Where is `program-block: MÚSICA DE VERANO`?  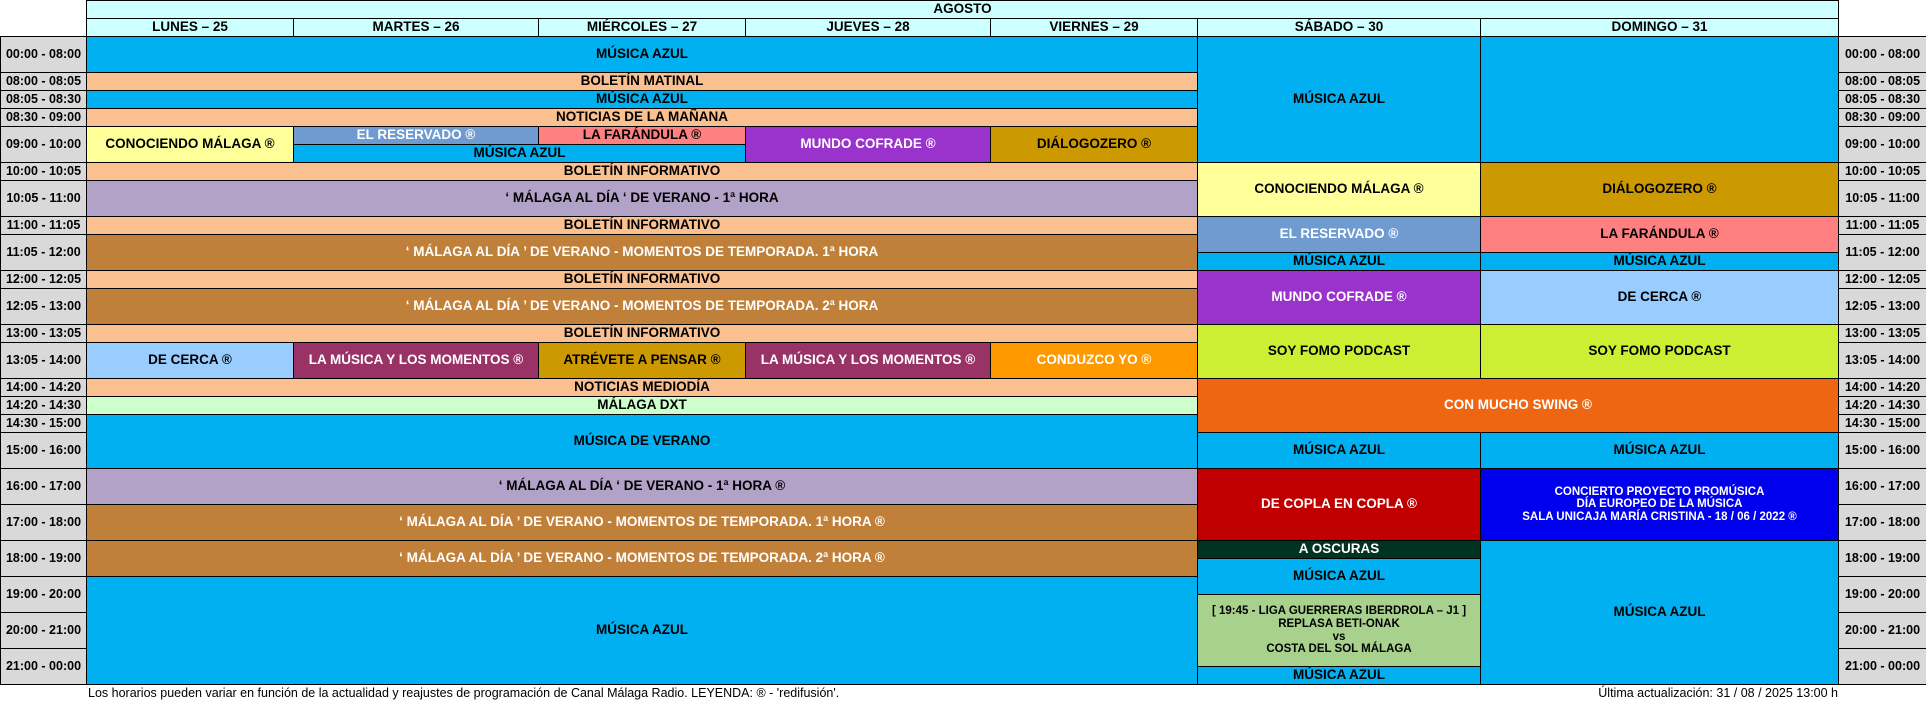
program-block: MÚSICA DE VERANO is located at coordinates (642, 441).